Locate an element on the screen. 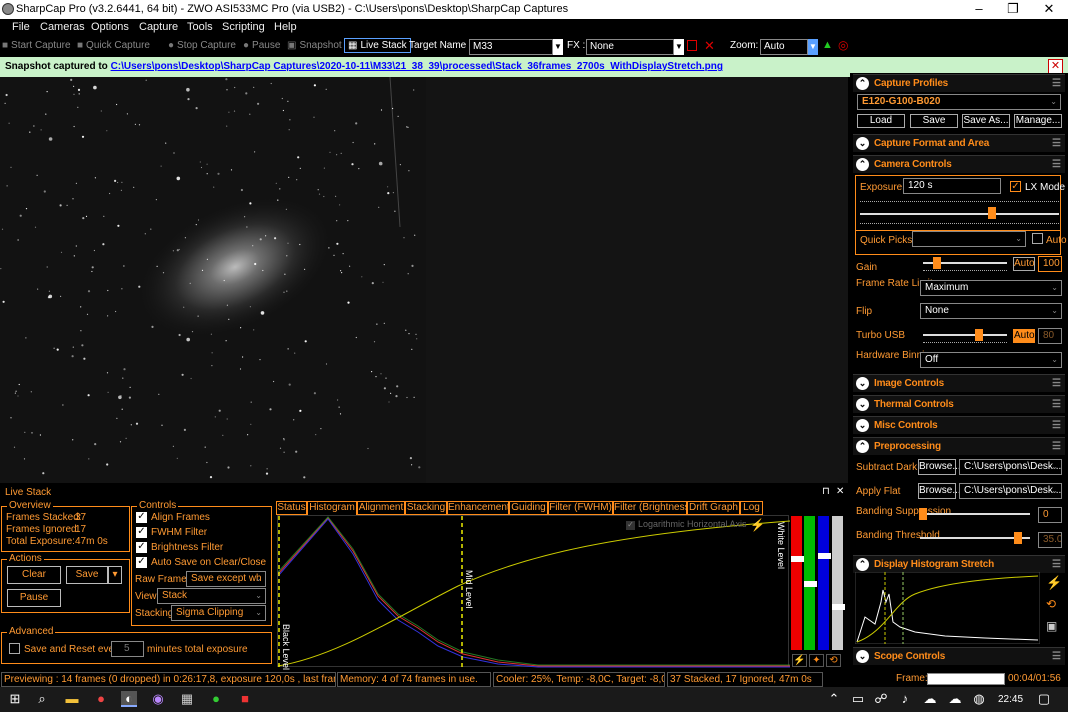 The height and width of the screenshot is (712, 1068). menu-tools: Tools is located at coordinates (200, 27).